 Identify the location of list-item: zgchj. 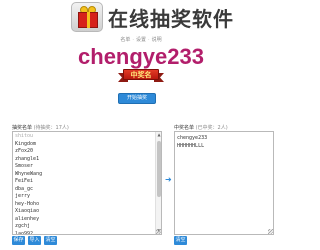
(23, 226).